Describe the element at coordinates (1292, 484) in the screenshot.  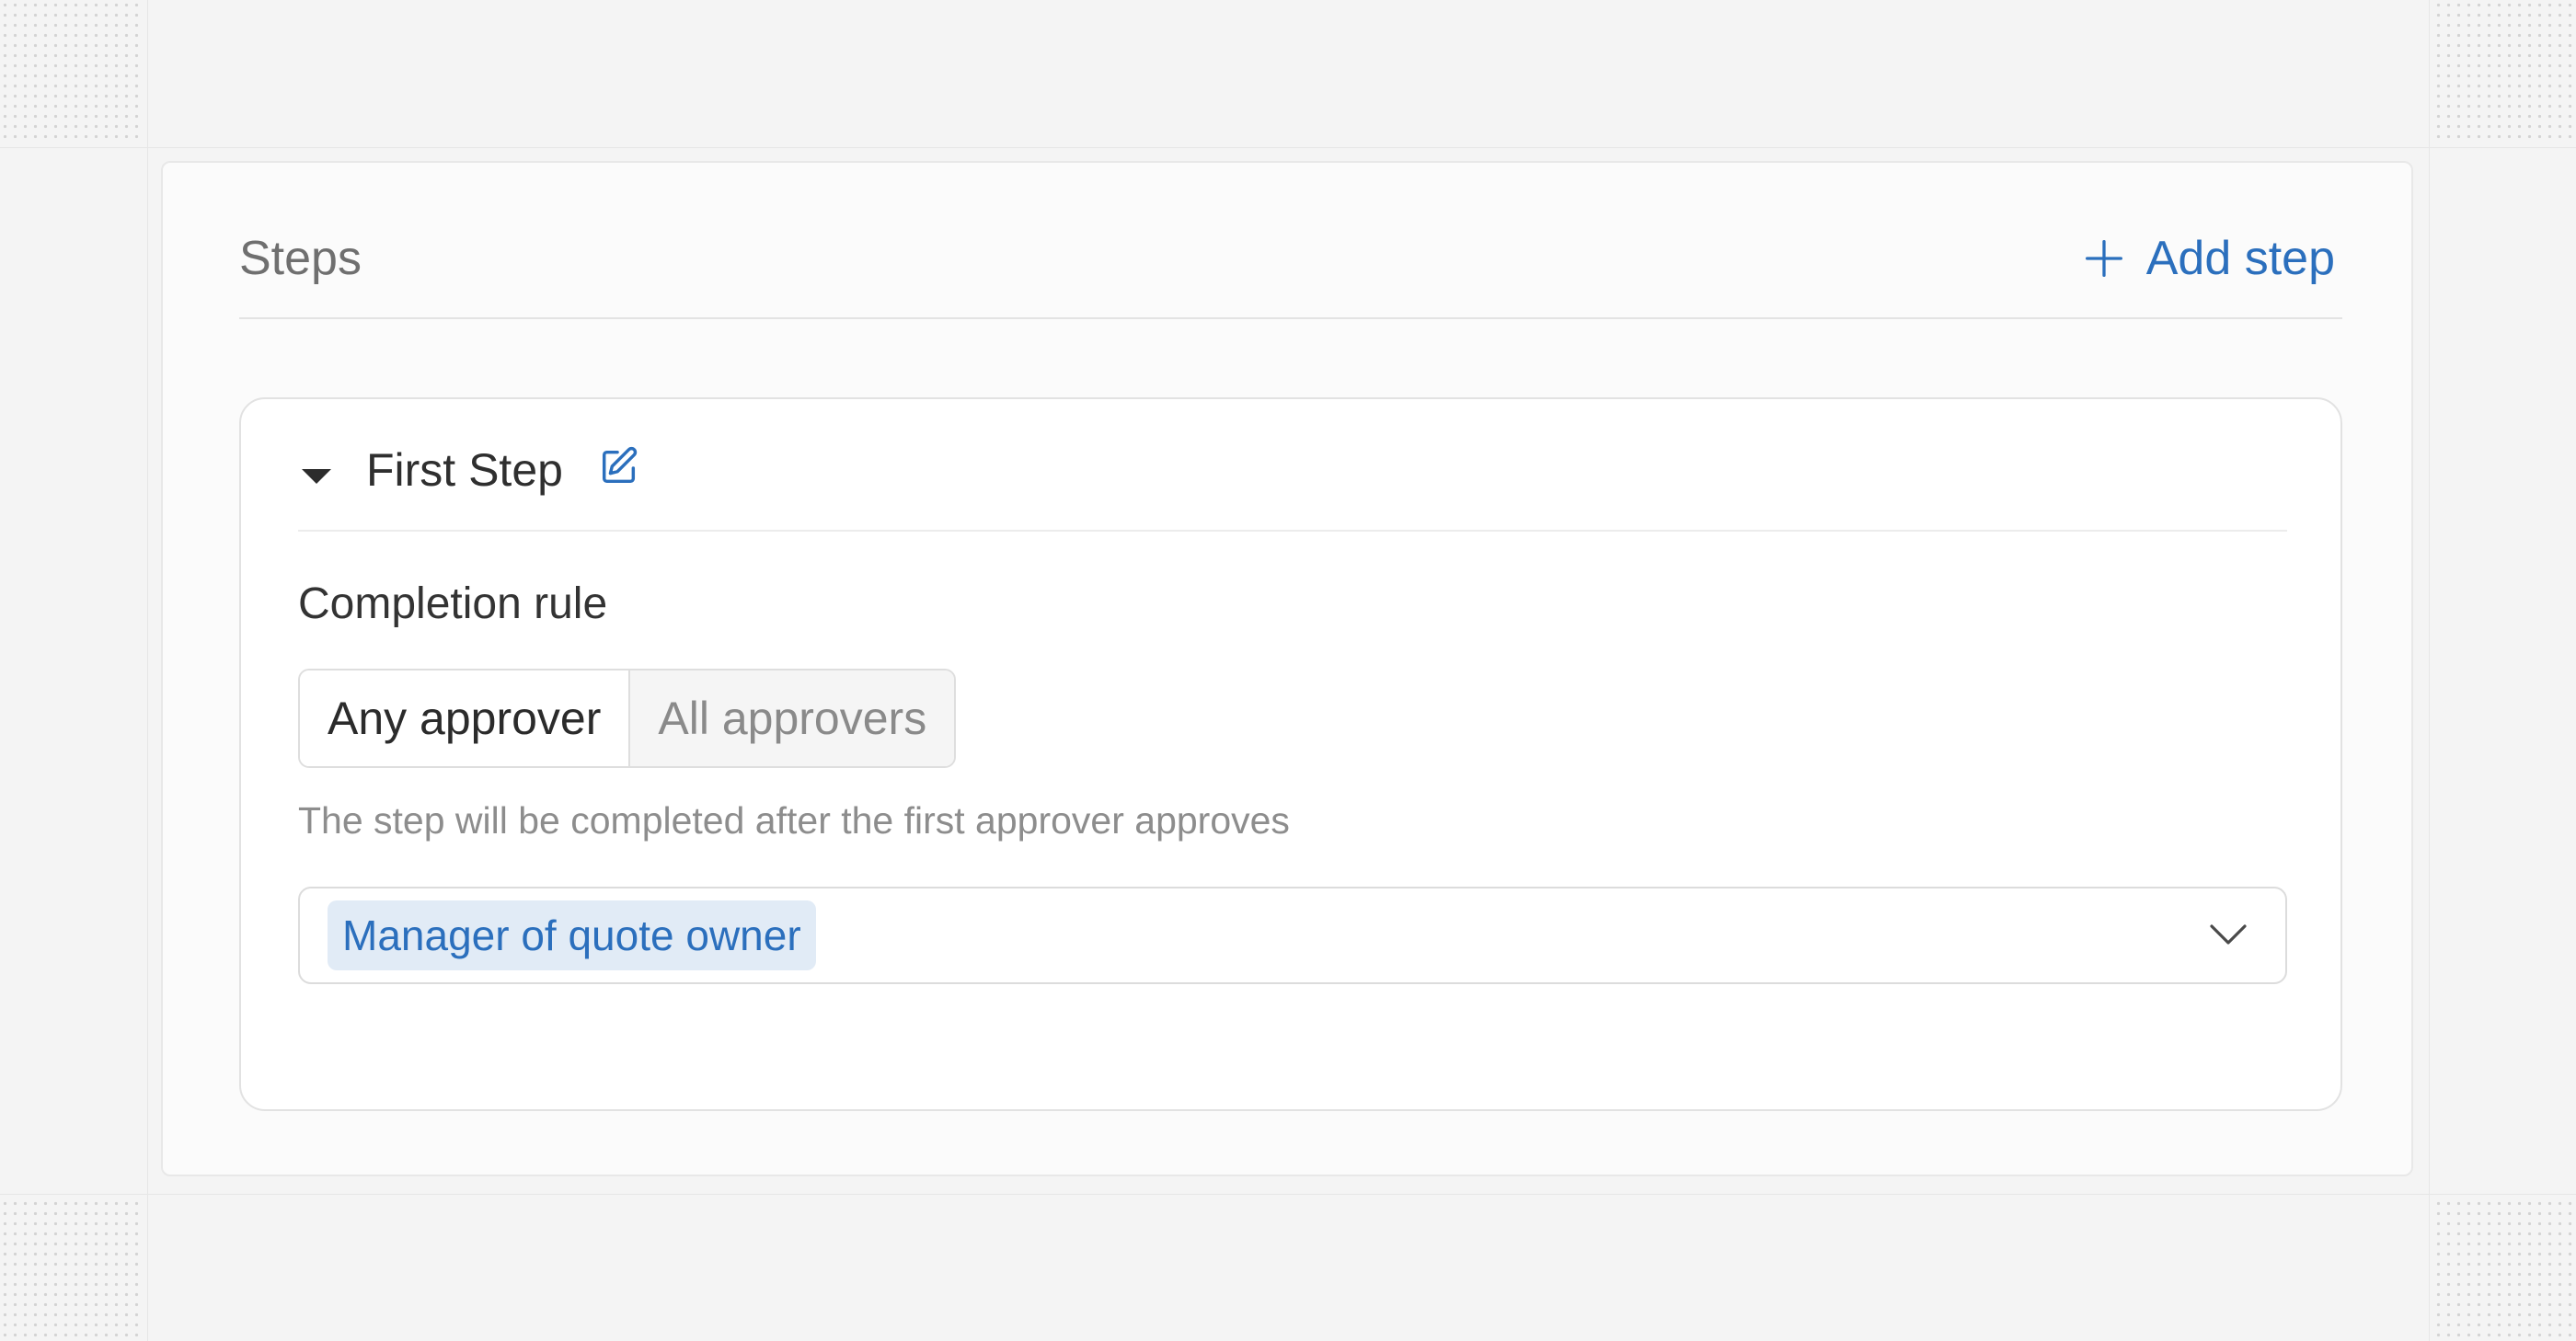
I see `step-header: First Step` at that location.